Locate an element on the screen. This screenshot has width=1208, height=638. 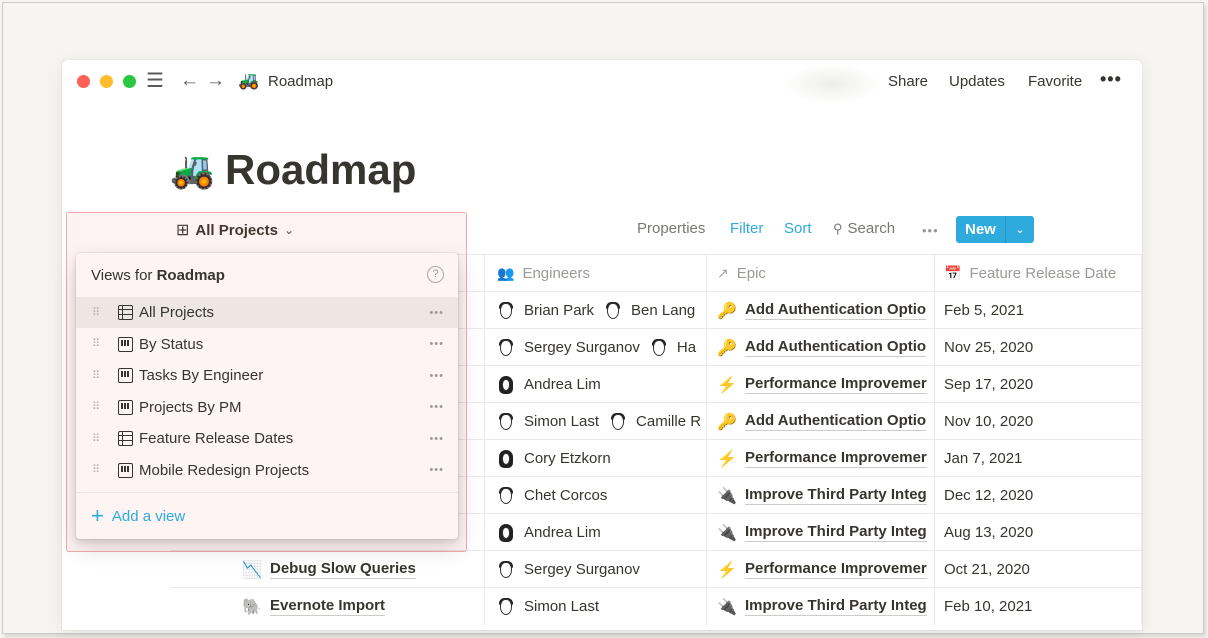
engineers-cell: Simon Last Camille R is located at coordinates (595, 421).